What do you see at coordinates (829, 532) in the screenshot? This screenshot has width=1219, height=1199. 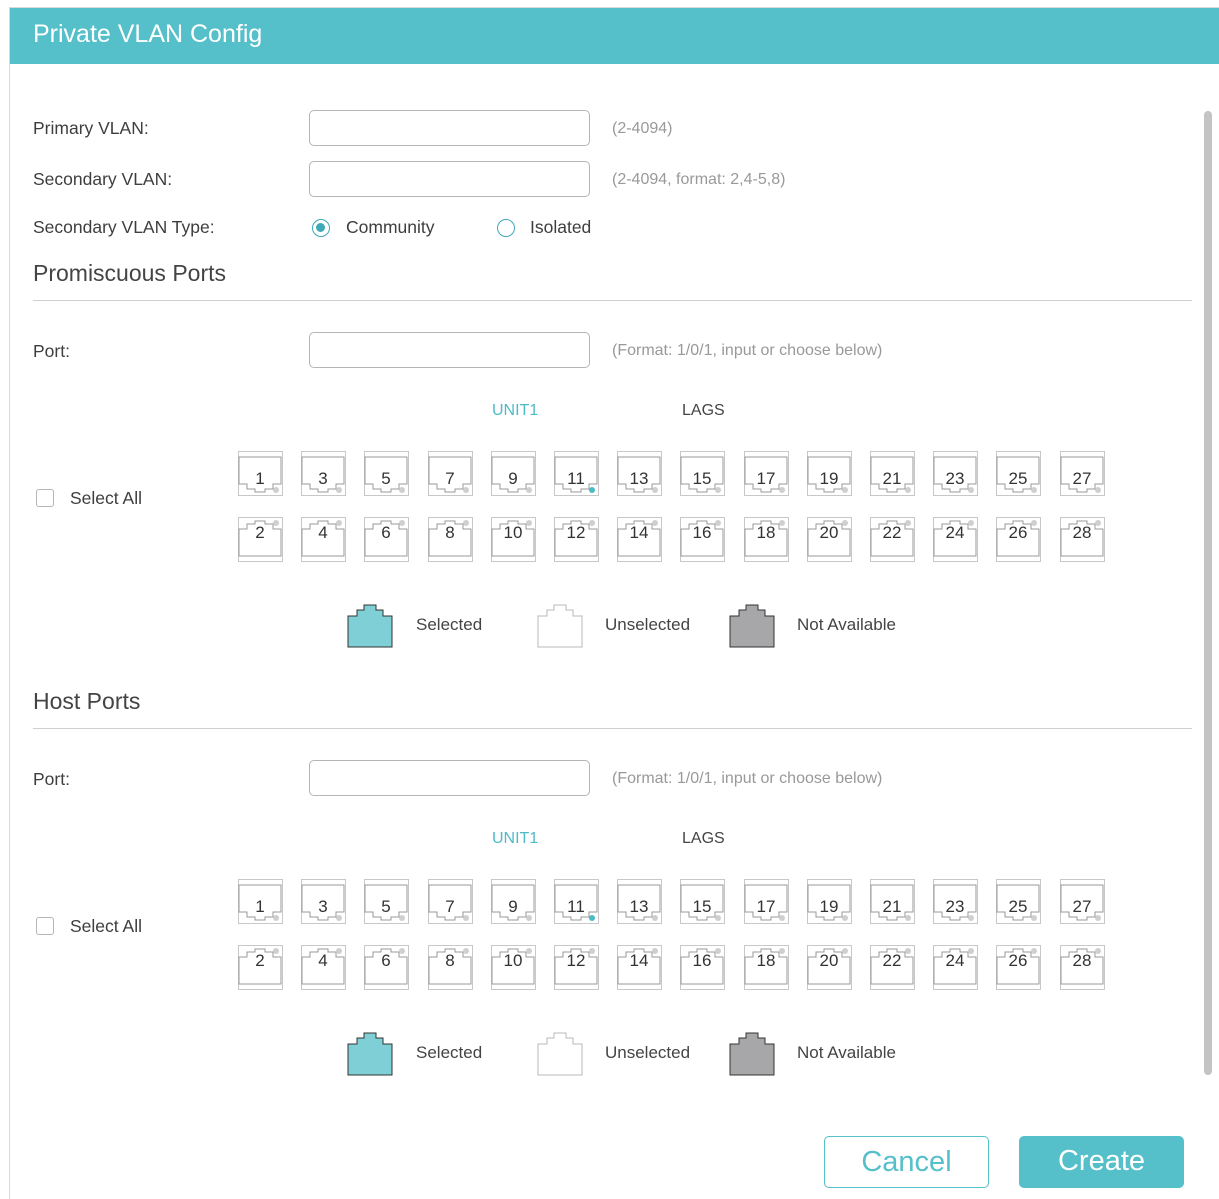 I see `port-number-label: 20` at bounding box center [829, 532].